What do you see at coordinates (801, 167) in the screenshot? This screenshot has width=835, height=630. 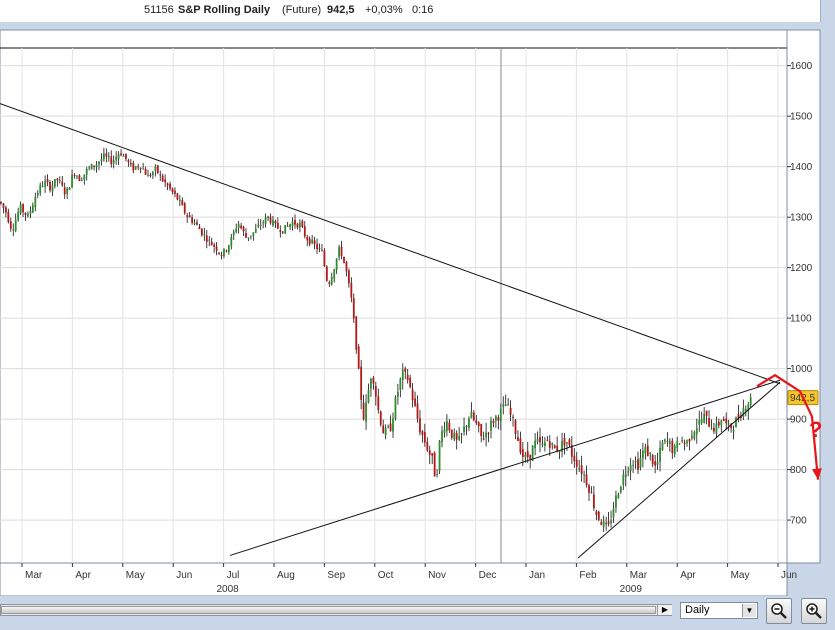 I see `y-tick-label: 1400` at bounding box center [801, 167].